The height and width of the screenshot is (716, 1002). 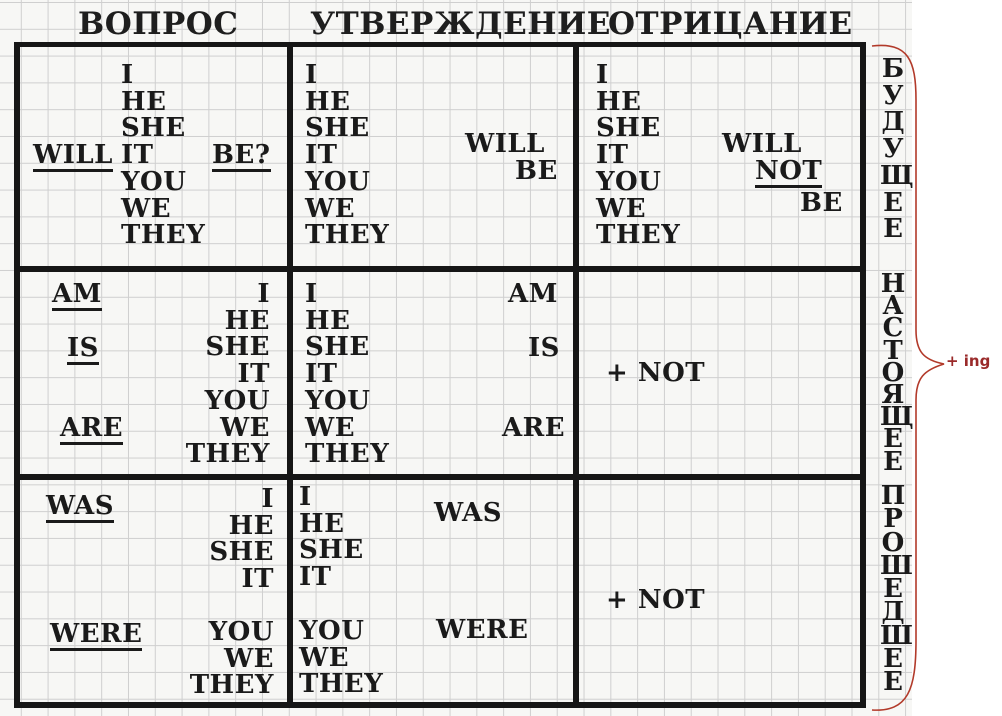 I want to click on future-affirm-pronouns: I HE SHE IT YOU WE THEY, so click(x=347, y=155).